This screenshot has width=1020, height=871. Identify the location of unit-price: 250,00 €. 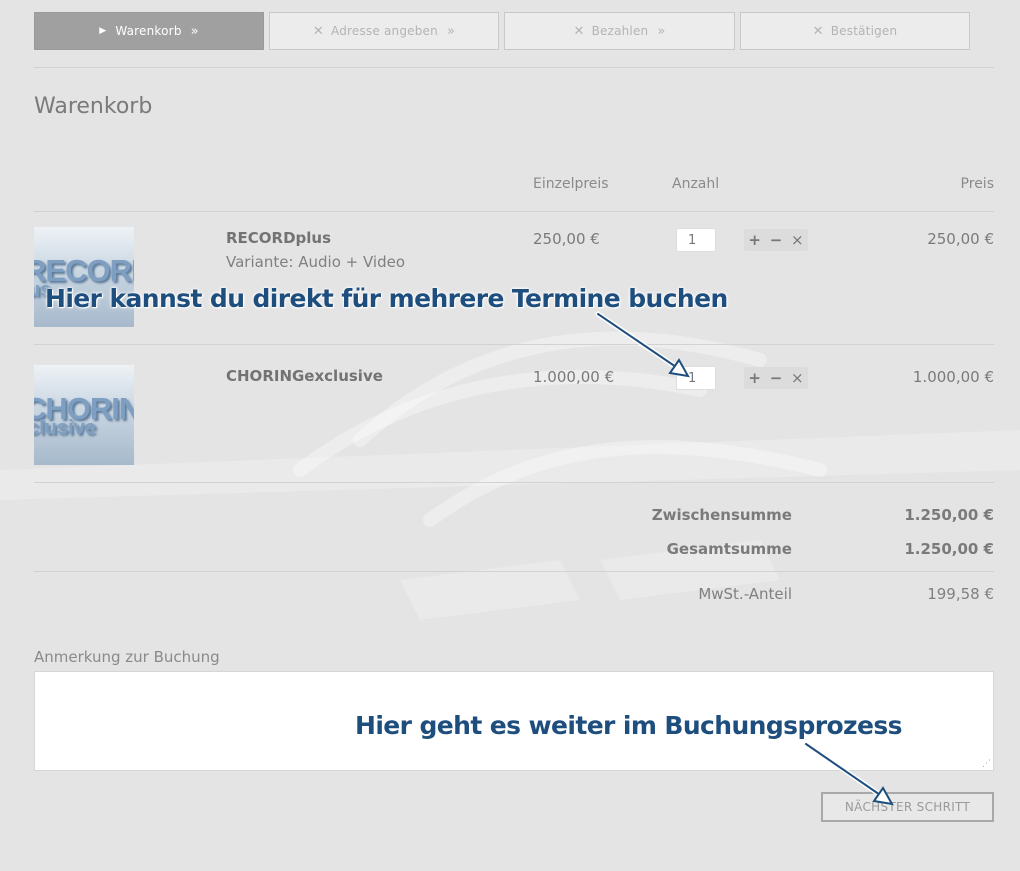
(566, 239).